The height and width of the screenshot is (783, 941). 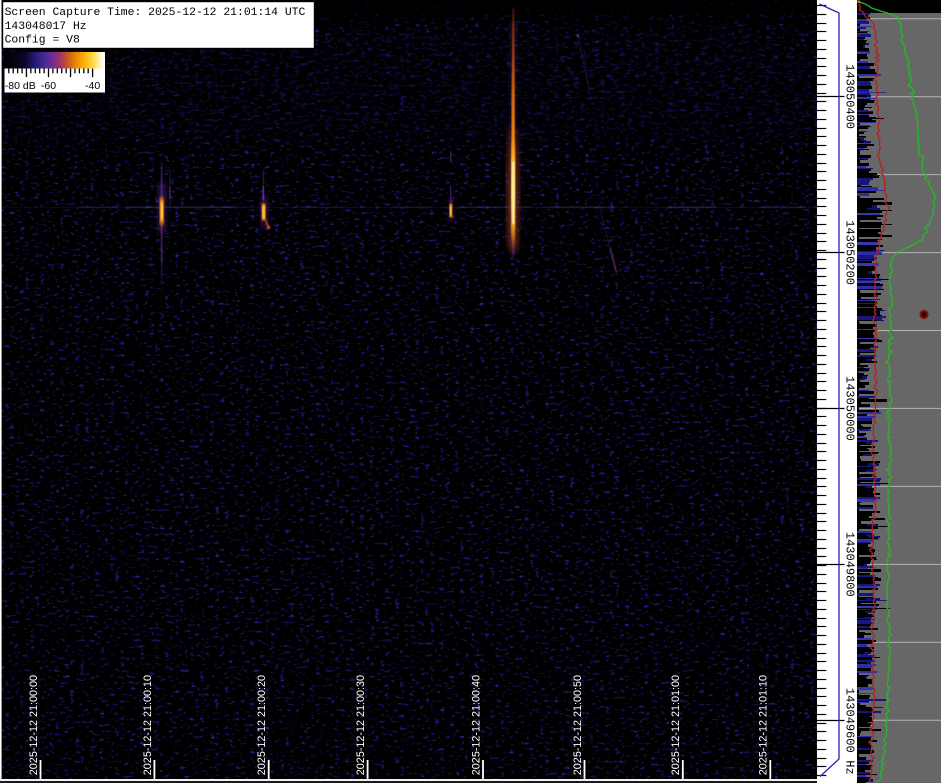 I want to click on svg-text: 2025-12-12 21:00:40, so click(x=476, y=725).